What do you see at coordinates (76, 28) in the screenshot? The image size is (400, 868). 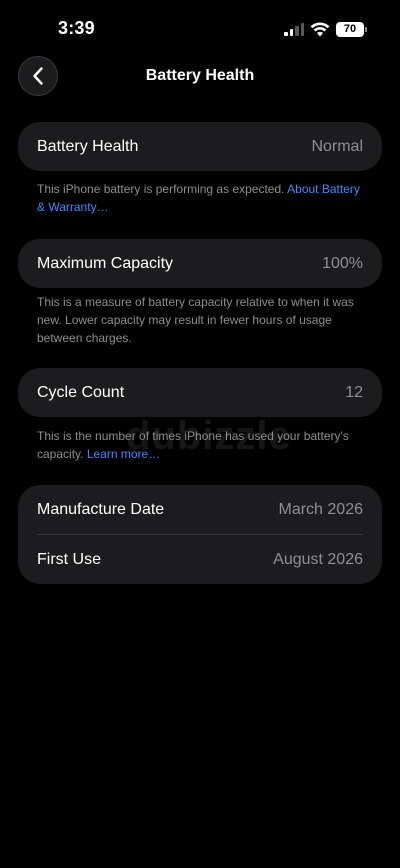 I see `status-time: 3:39` at bounding box center [76, 28].